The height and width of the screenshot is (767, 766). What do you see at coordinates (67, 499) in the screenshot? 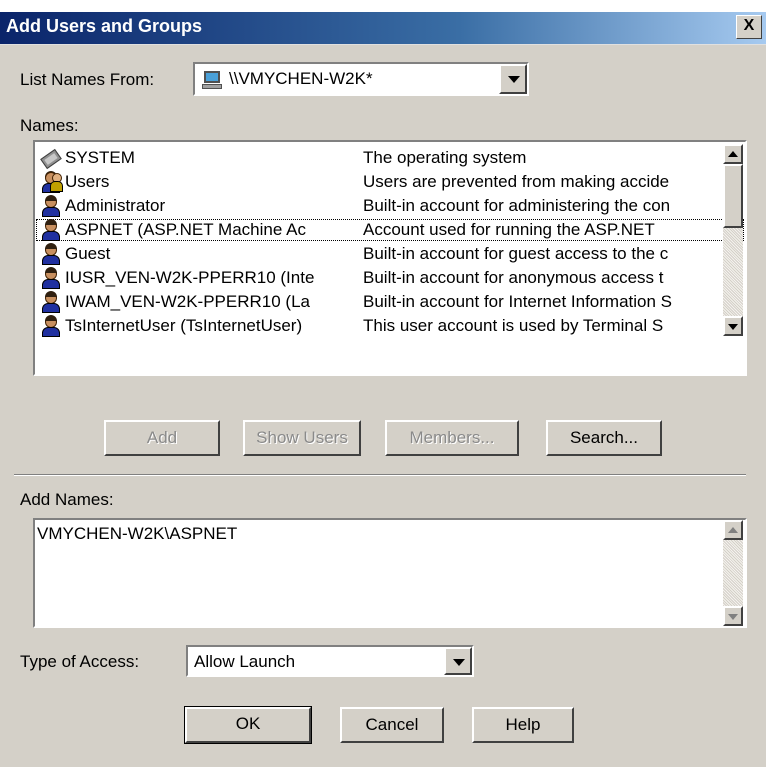
I see `add-names-label: Add Names:` at bounding box center [67, 499].